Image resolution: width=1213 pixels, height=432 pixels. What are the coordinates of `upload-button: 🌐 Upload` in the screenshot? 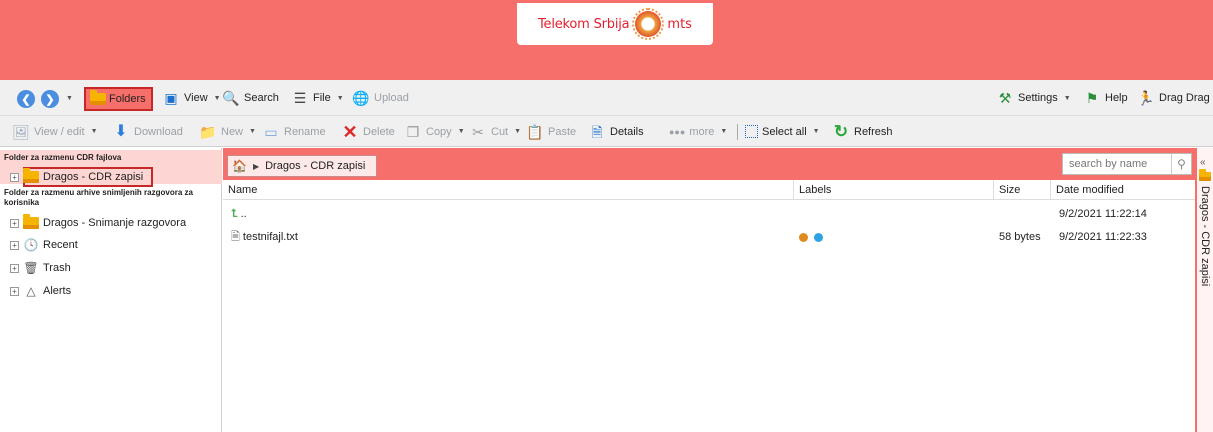 It's located at (380, 98).